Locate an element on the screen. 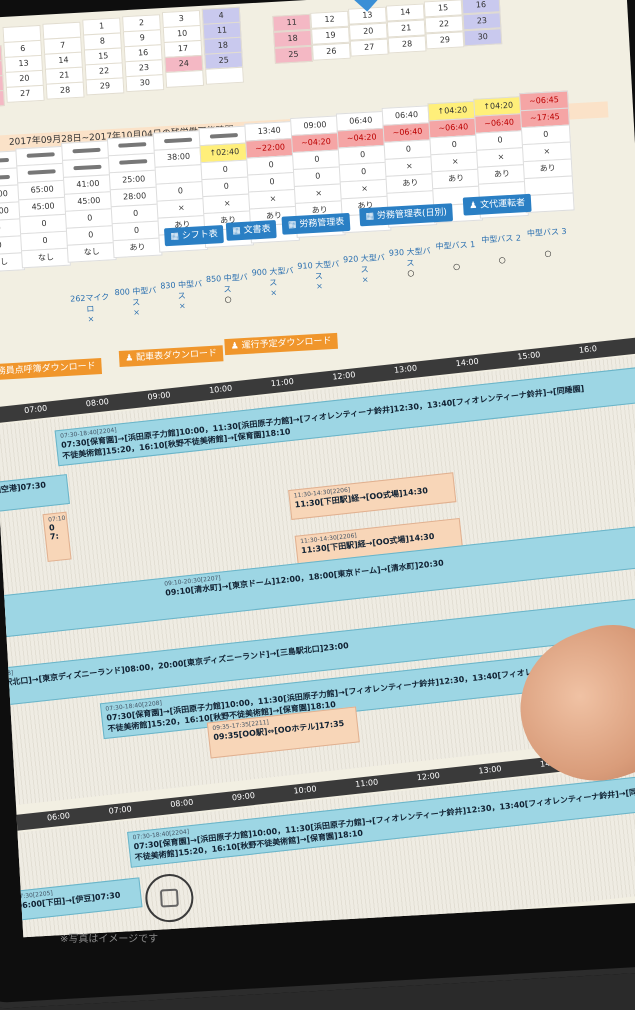  caption-text: ※写真はイメージです is located at coordinates (109, 939).